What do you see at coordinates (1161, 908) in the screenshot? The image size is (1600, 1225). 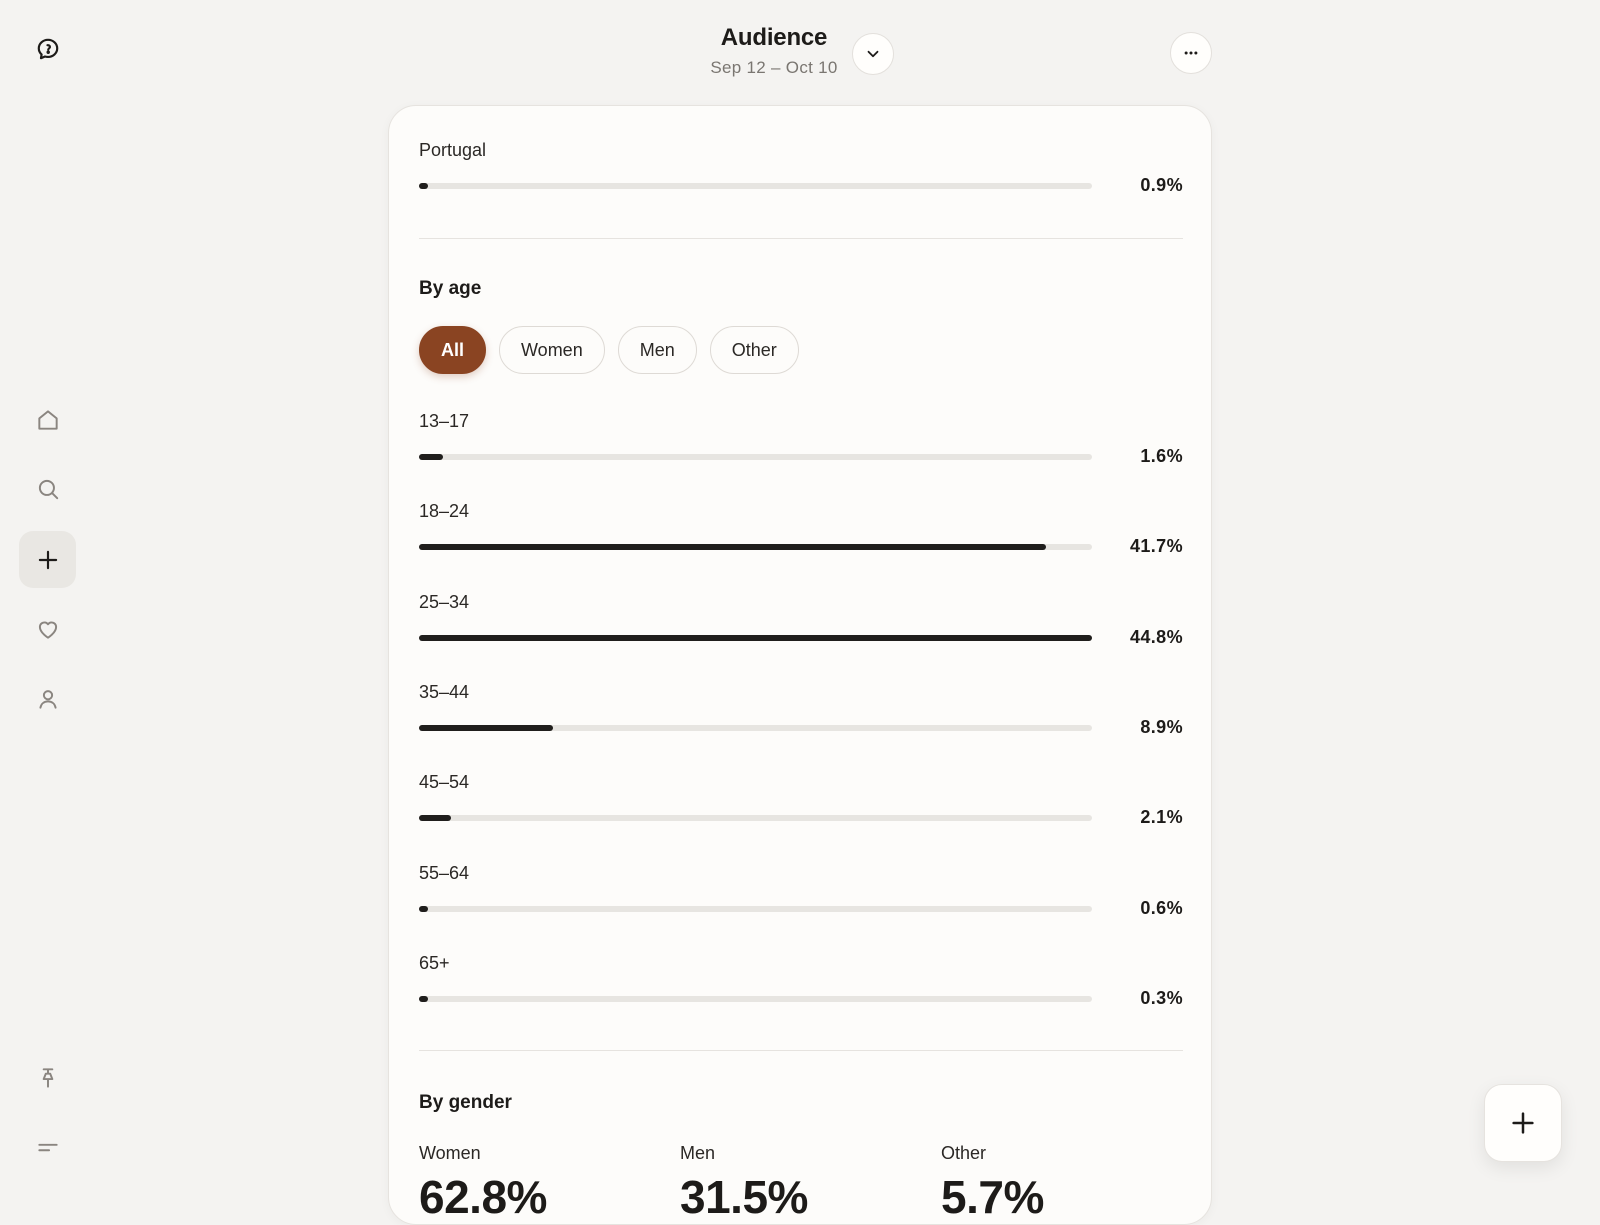 I see `age-row-value: 0.6%` at bounding box center [1161, 908].